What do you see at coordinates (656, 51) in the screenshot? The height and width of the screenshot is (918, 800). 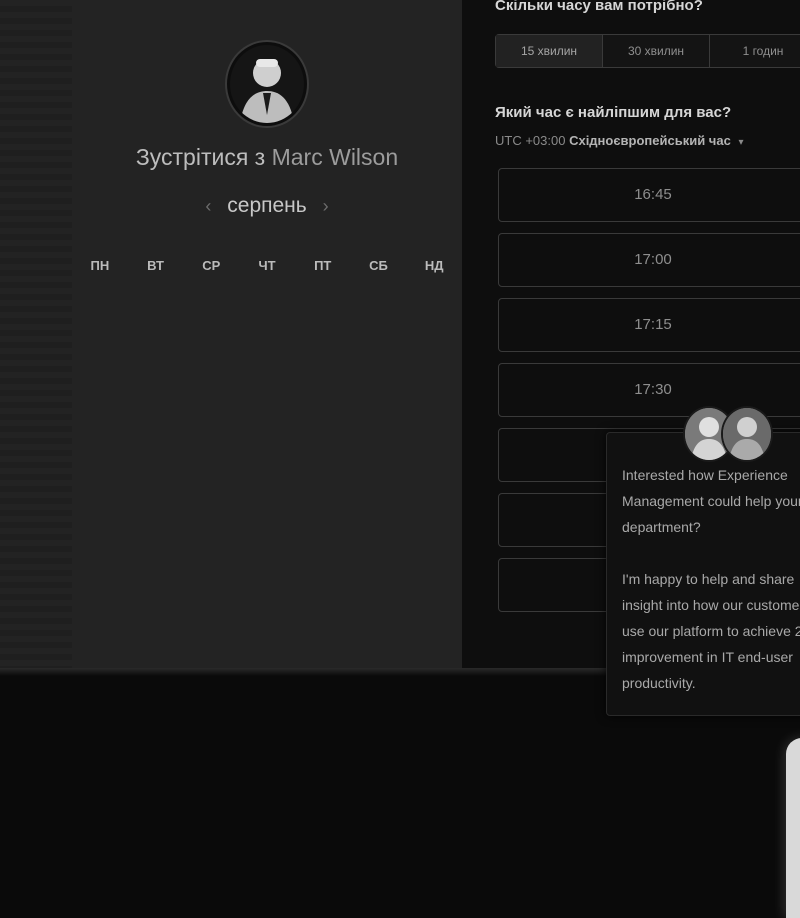 I see `duration-tab-30: 30 хвилин` at bounding box center [656, 51].